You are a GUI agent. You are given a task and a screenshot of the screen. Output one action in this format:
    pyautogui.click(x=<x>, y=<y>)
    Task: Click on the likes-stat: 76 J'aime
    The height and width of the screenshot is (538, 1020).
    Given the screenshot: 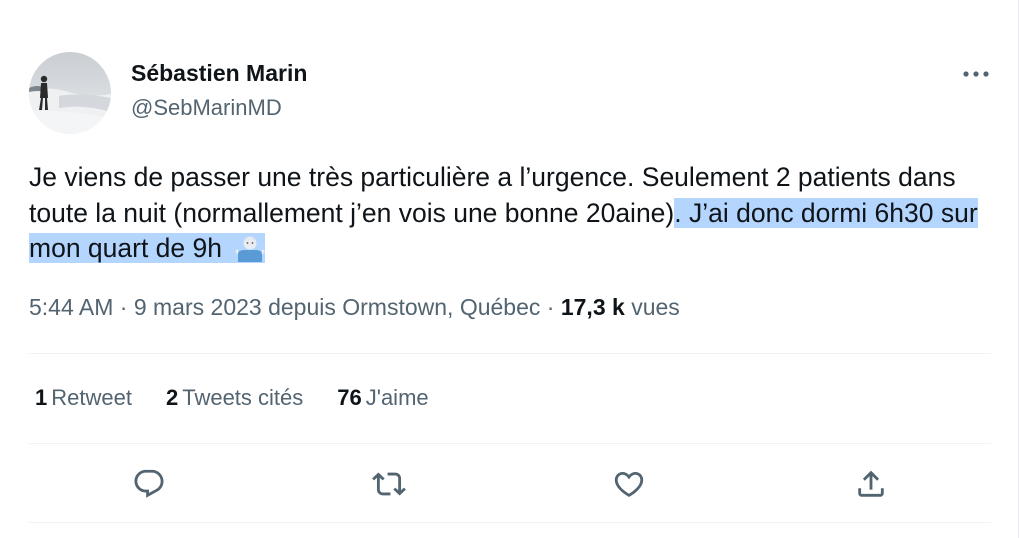 What is the action you would take?
    pyautogui.click(x=382, y=398)
    